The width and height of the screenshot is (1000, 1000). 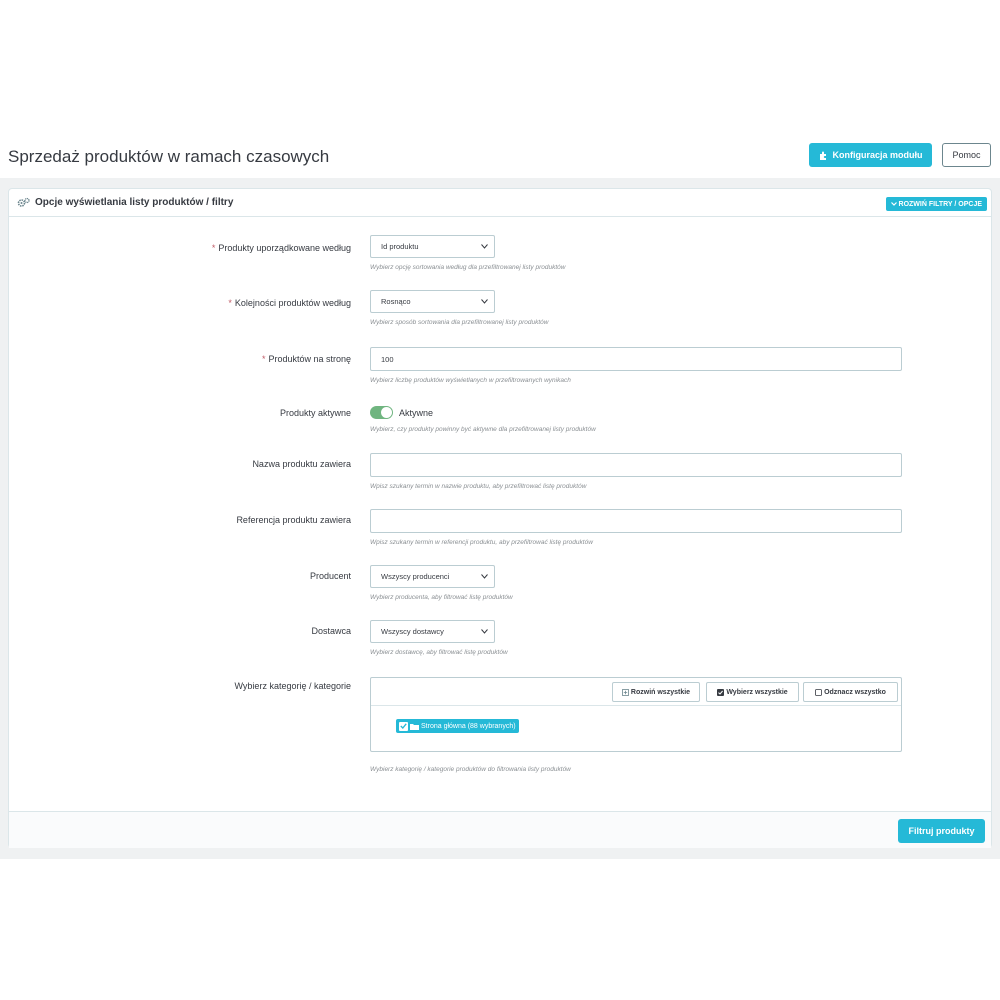 What do you see at coordinates (940, 204) in the screenshot?
I see `expand-filters-label: ROZWIŃ FILTRY / OPCJE` at bounding box center [940, 204].